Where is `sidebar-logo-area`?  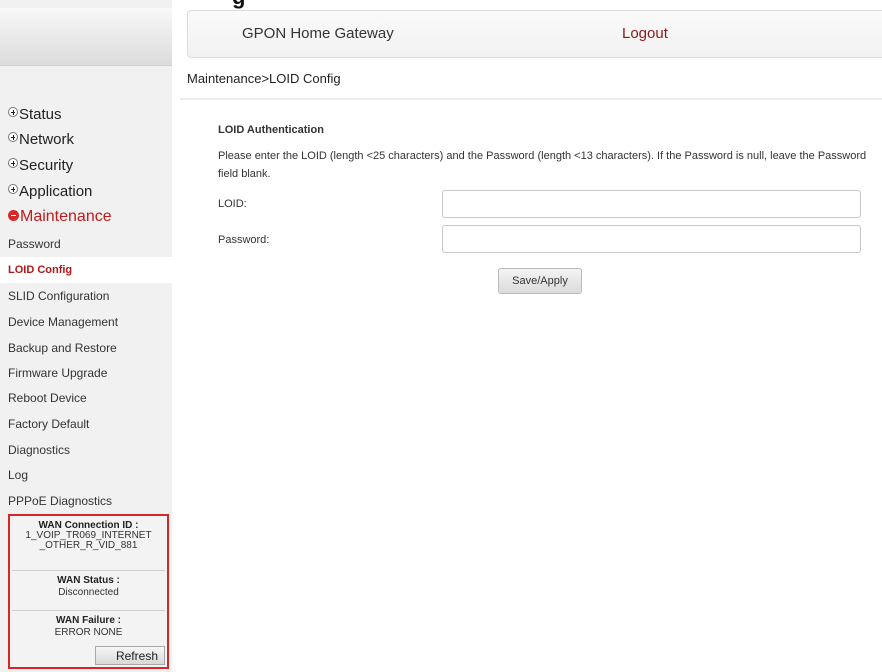
sidebar-logo-area is located at coordinates (86, 37).